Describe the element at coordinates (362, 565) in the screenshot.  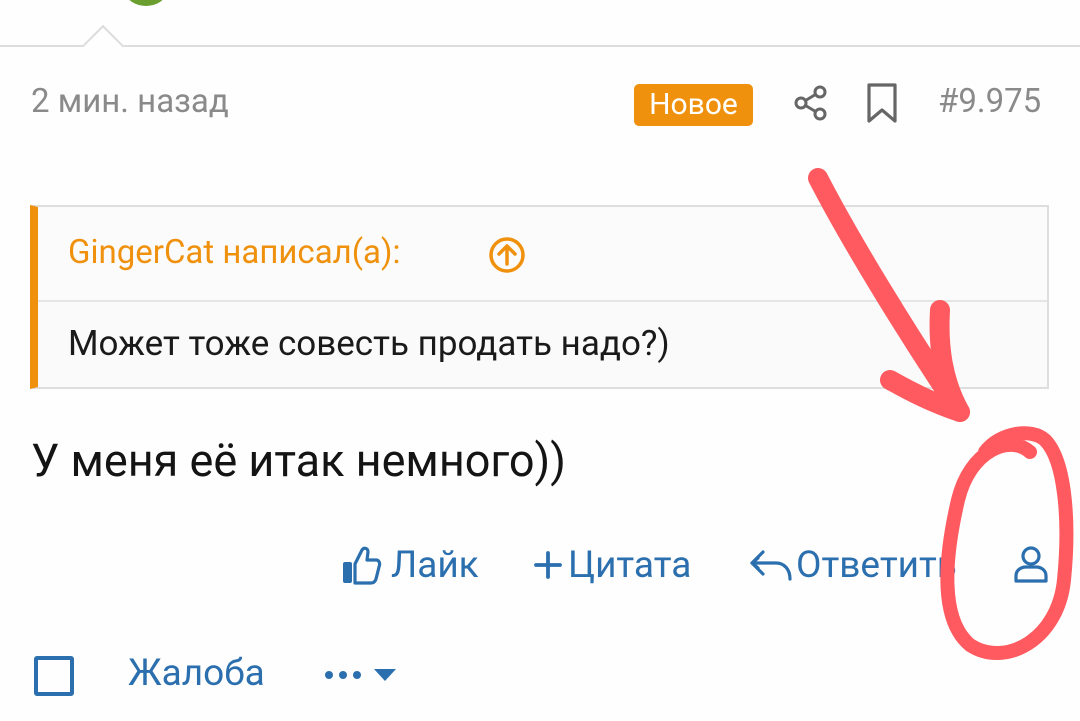
I see `thumbs-up-icon` at that location.